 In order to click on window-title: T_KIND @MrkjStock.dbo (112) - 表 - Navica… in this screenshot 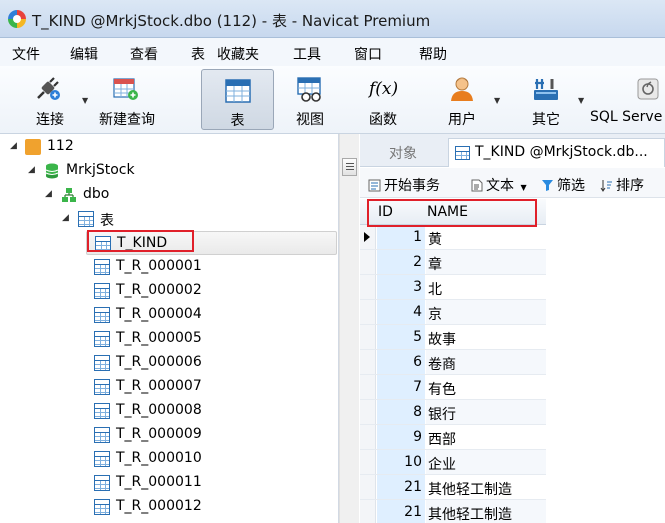, I will do `click(231, 21)`.